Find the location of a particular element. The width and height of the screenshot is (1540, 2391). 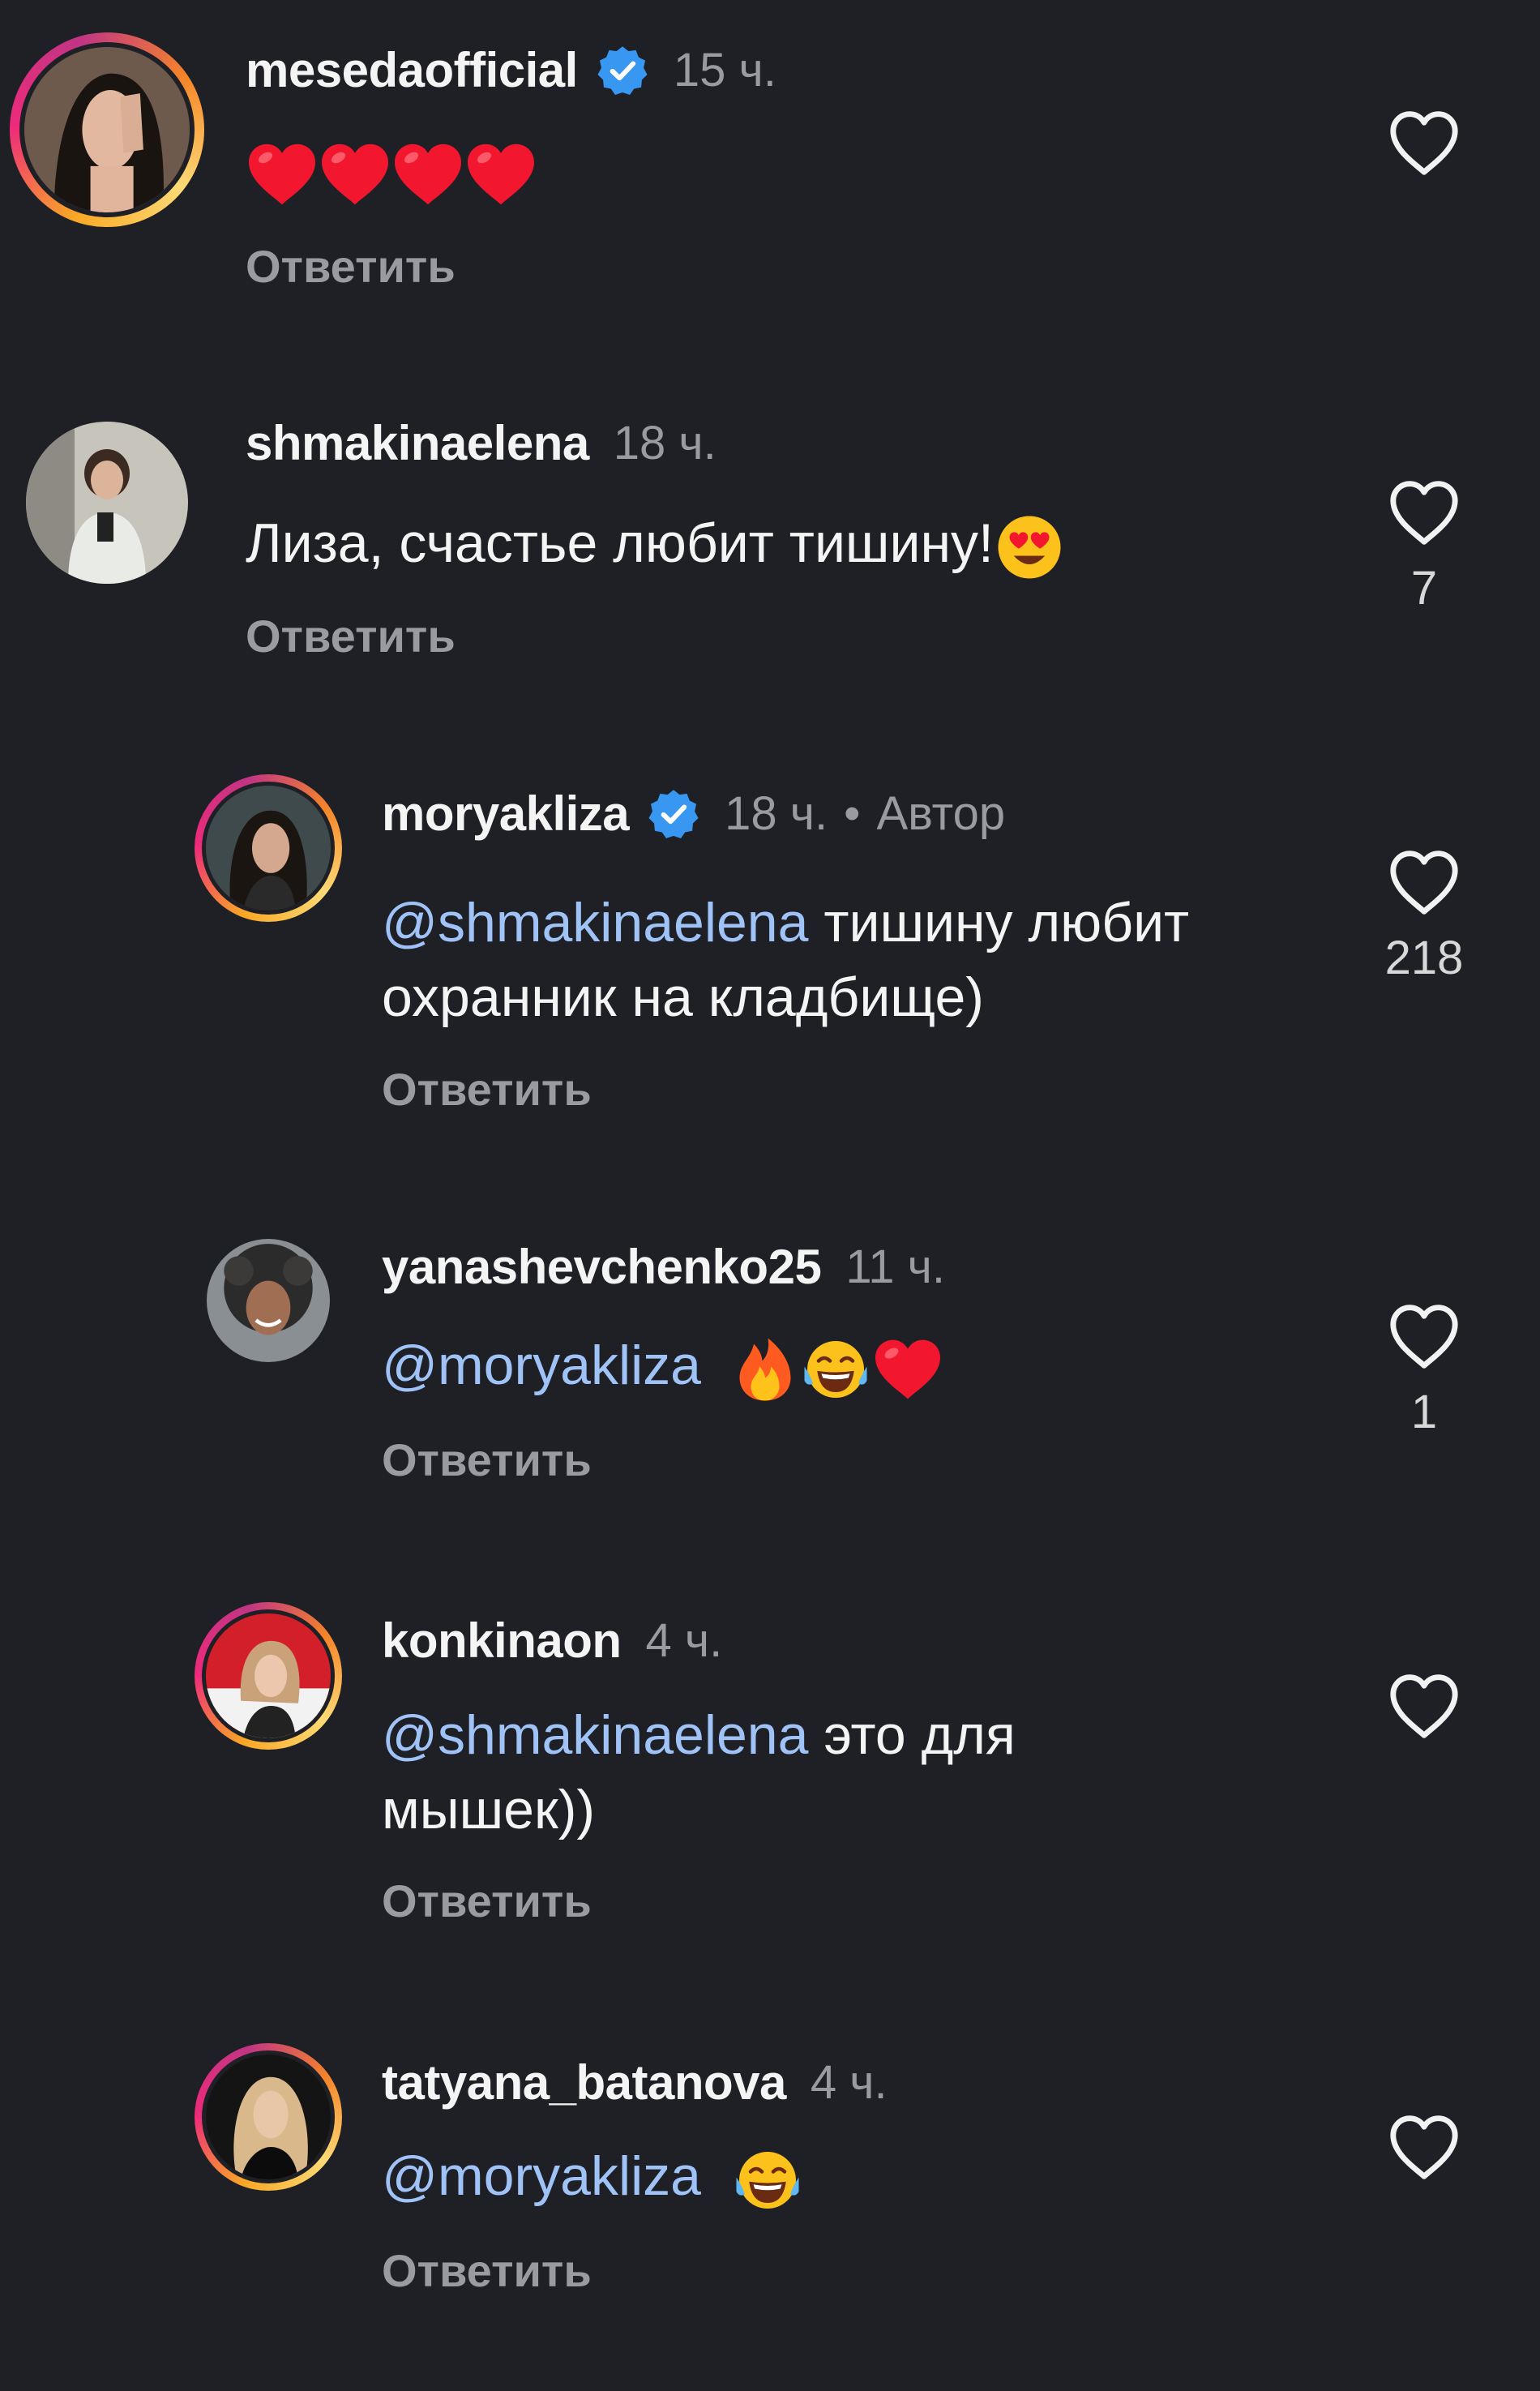

username: tatyana_batanova is located at coordinates (584, 2082).